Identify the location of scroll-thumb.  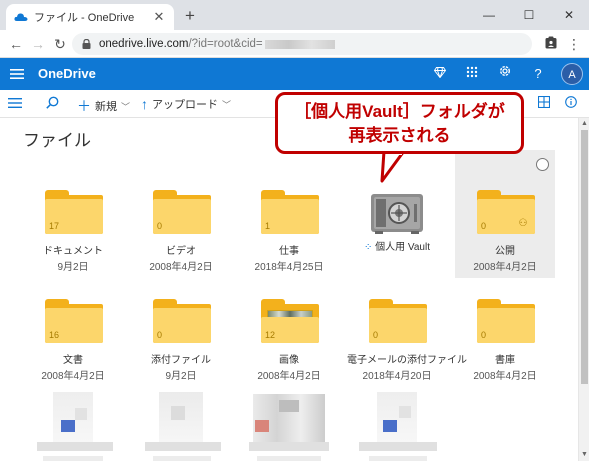
(584, 257).